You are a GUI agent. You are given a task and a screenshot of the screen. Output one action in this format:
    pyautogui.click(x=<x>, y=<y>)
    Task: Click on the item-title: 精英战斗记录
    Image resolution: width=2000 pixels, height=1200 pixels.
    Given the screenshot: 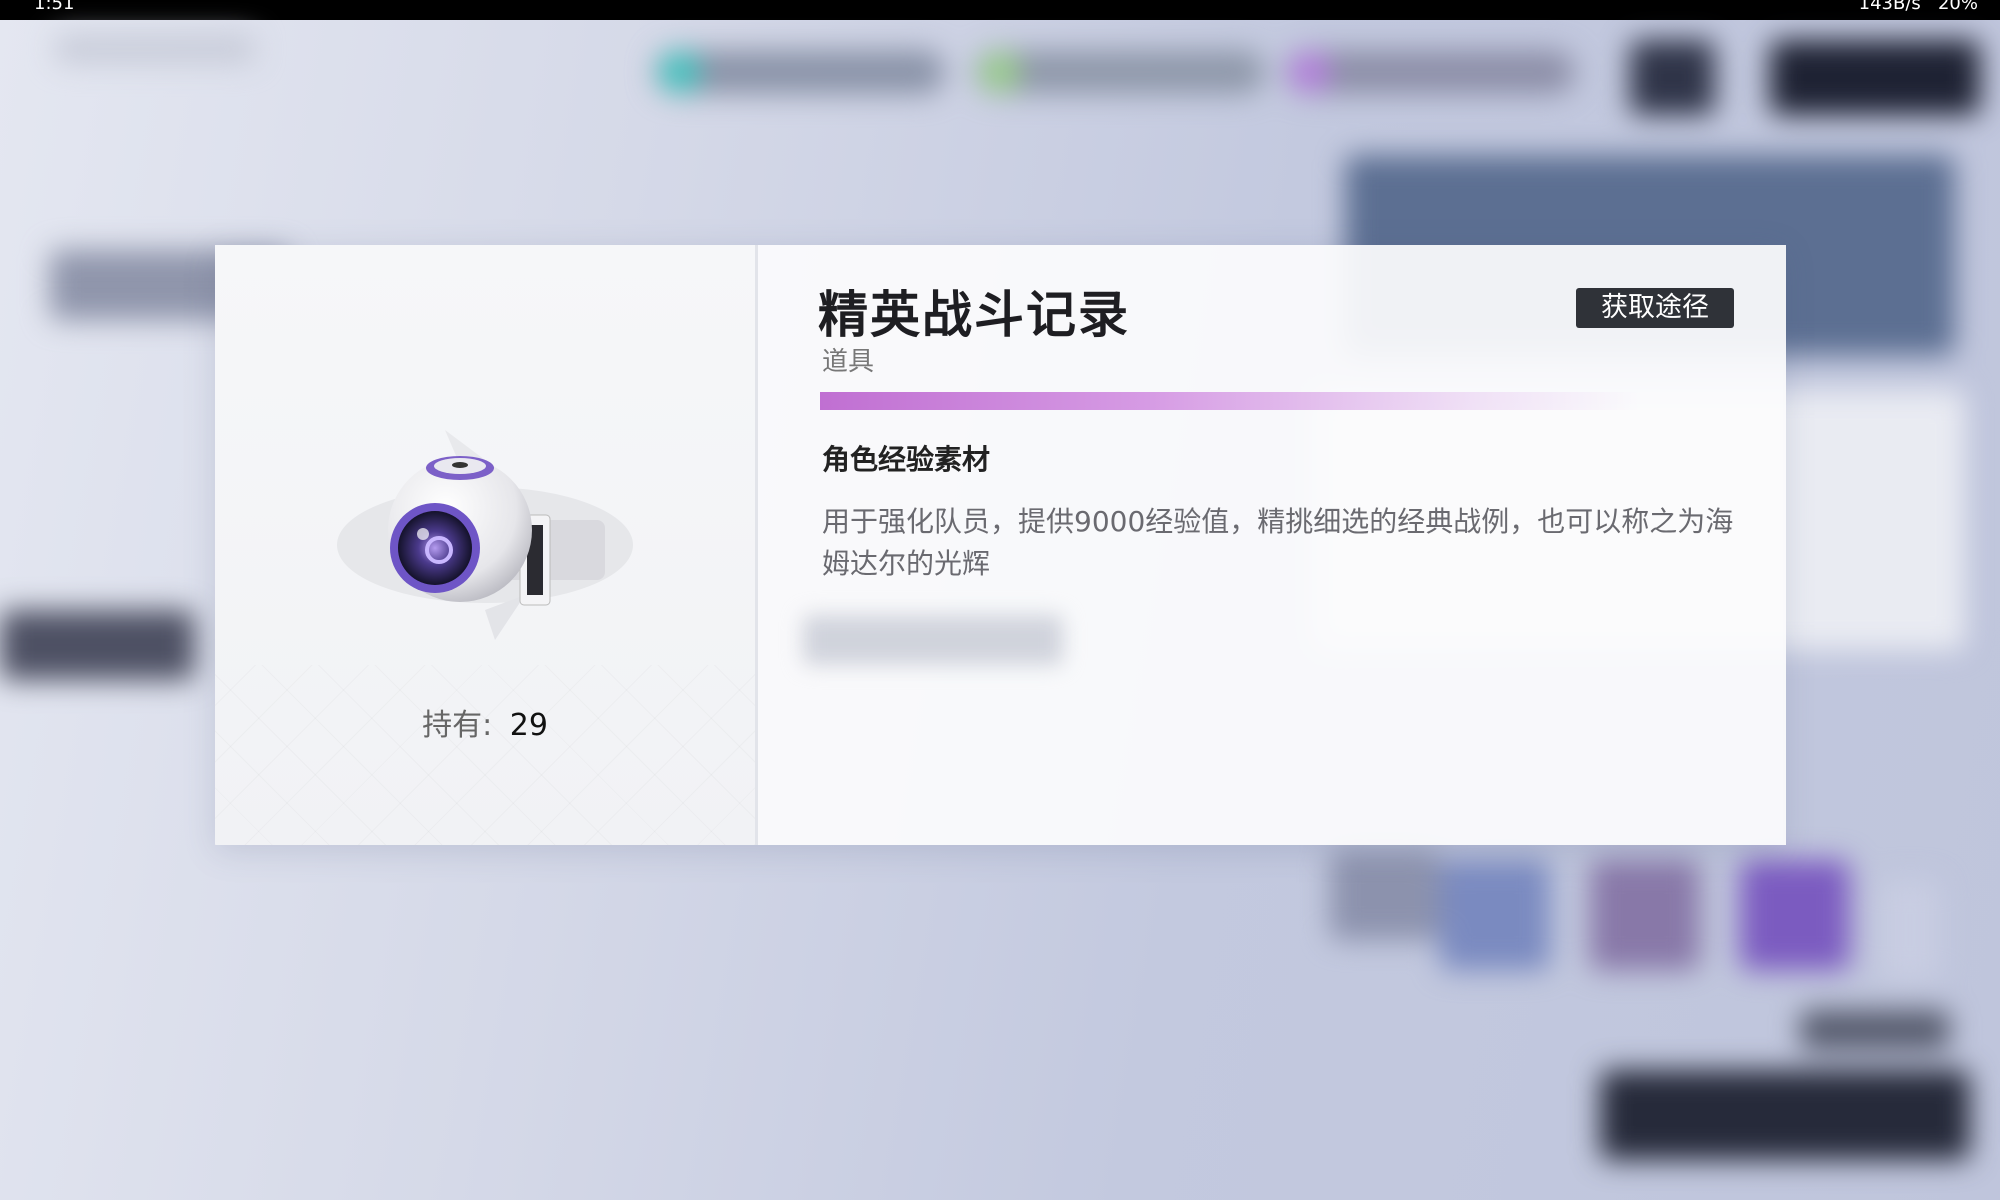 What is the action you would take?
    pyautogui.click(x=974, y=315)
    